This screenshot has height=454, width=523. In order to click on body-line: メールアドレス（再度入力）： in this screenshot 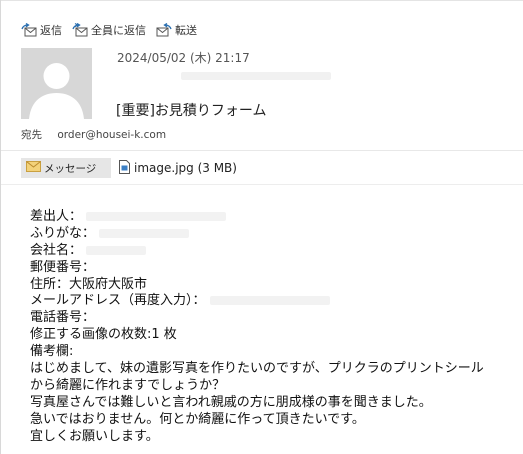, I will do `click(275, 301)`.